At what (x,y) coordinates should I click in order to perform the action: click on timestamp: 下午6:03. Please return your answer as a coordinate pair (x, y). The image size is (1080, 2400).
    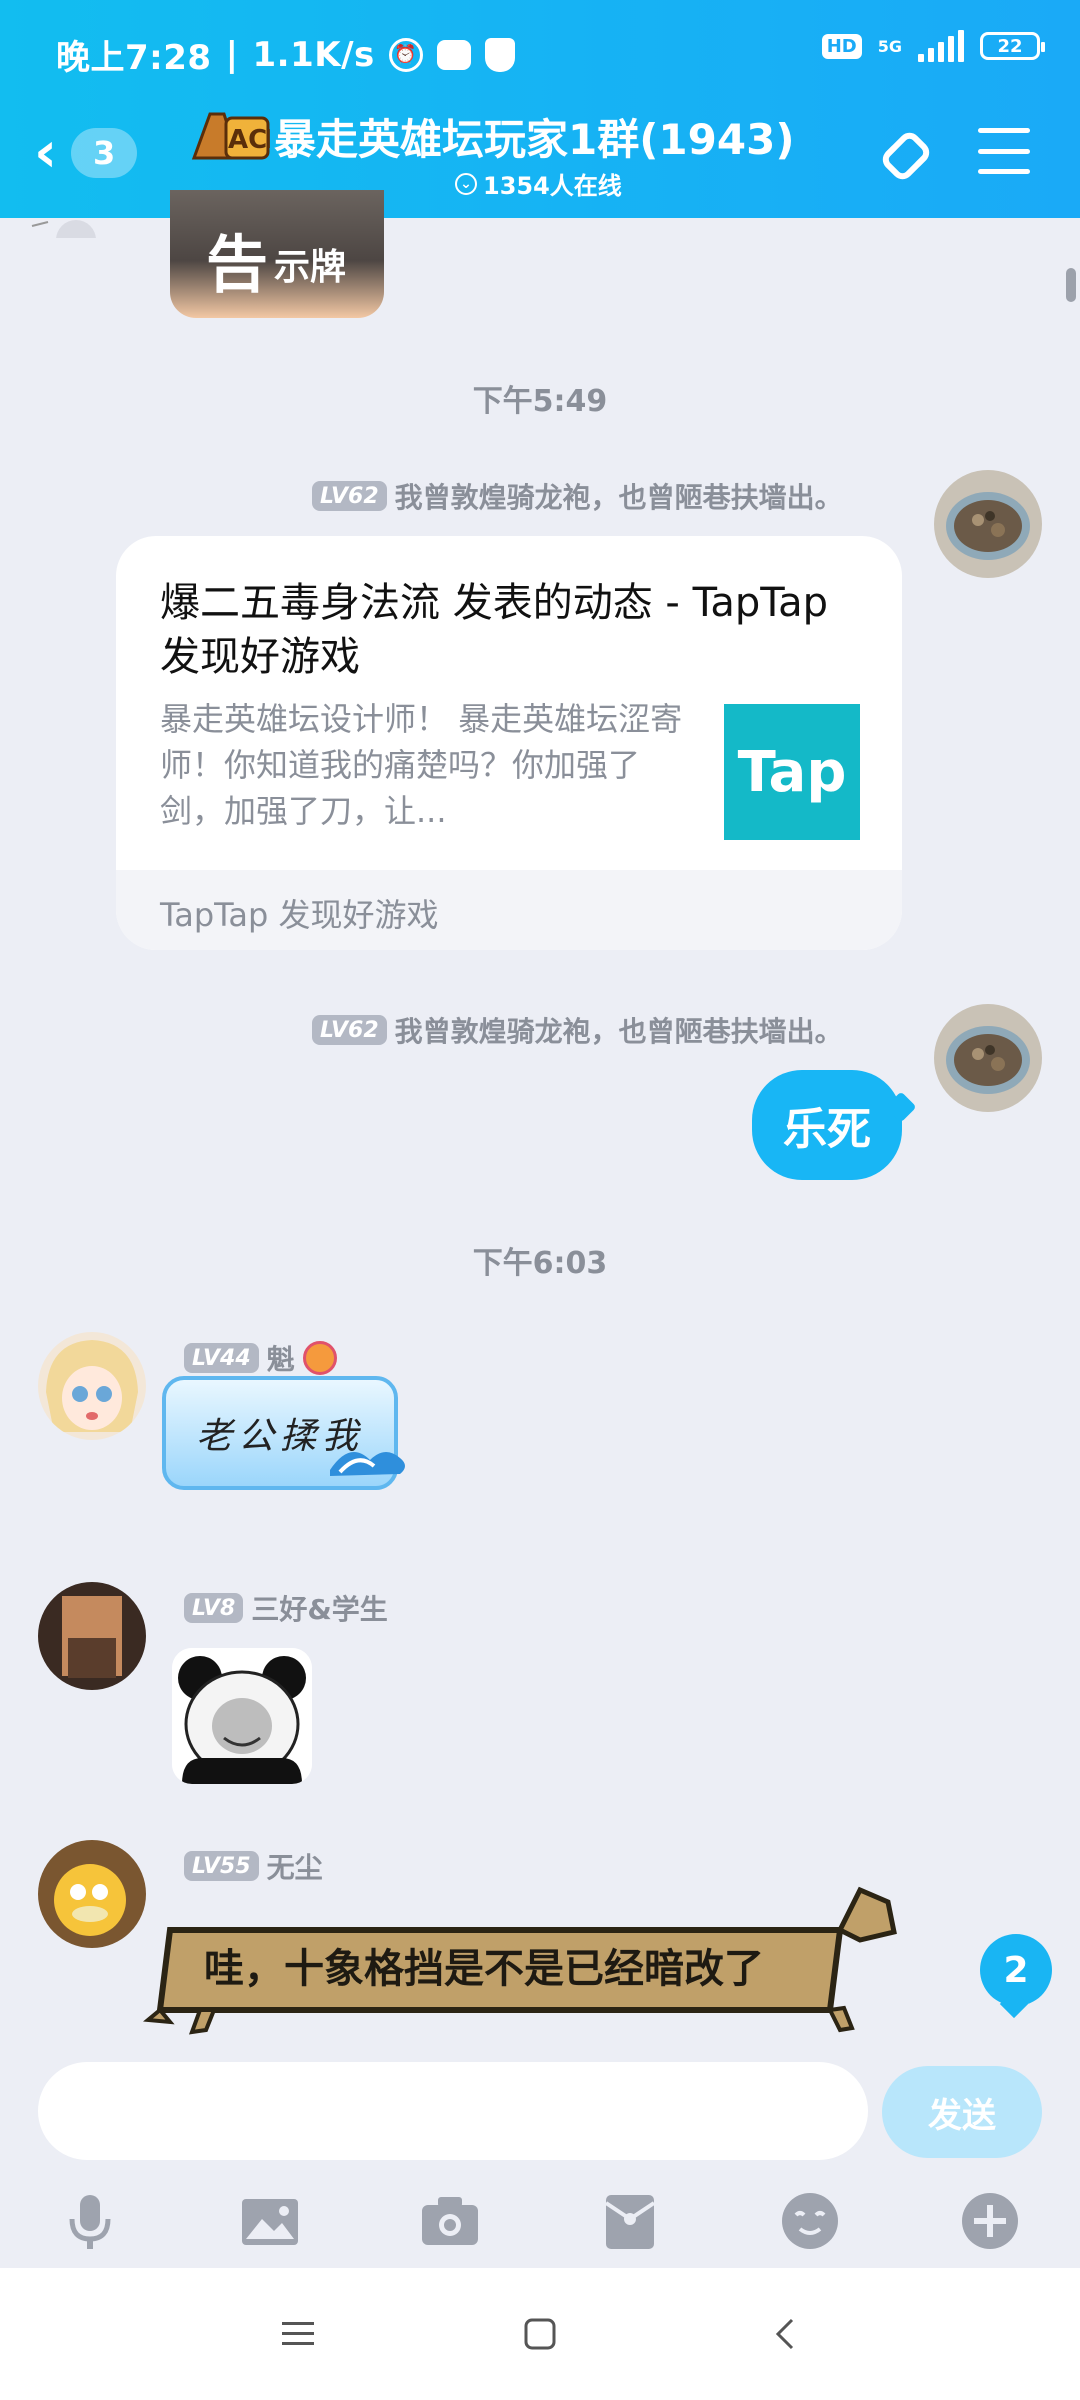
    Looking at the image, I should click on (540, 1263).